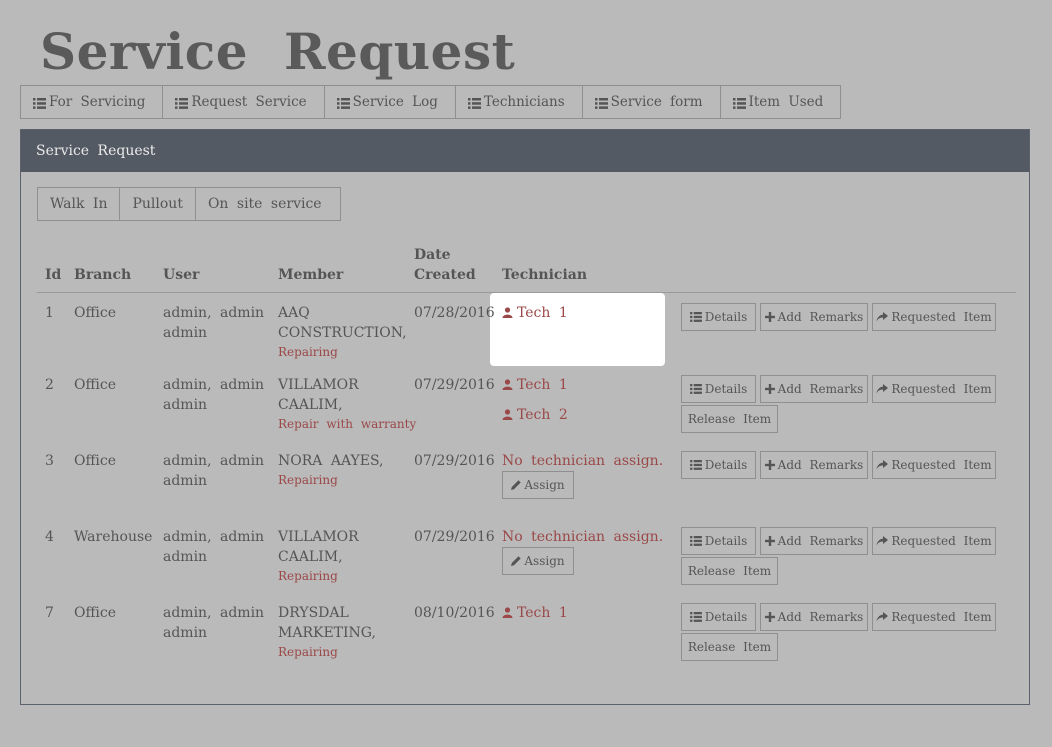 This screenshot has width=1052, height=747. What do you see at coordinates (342, 332) in the screenshot?
I see `row-member: AAQ CONSTRUCTION, Repairing` at bounding box center [342, 332].